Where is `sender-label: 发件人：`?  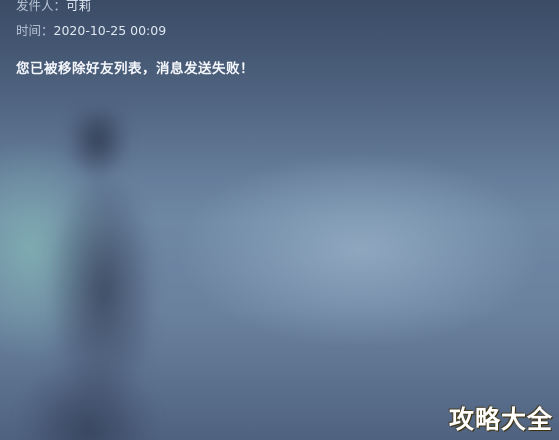
sender-label: 发件人： is located at coordinates (41, 6).